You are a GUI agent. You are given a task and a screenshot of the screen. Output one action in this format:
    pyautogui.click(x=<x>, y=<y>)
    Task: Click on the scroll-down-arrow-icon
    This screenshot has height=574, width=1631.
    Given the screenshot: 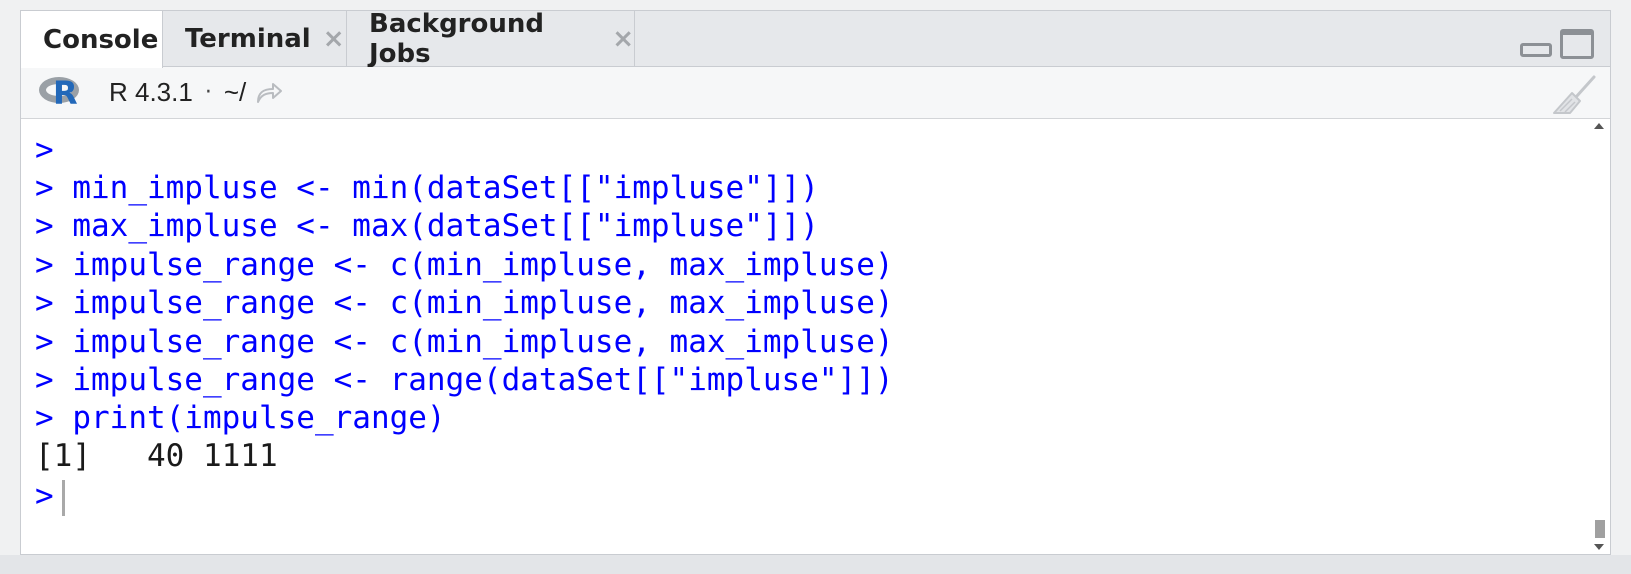 What is the action you would take?
    pyautogui.click(x=1599, y=547)
    